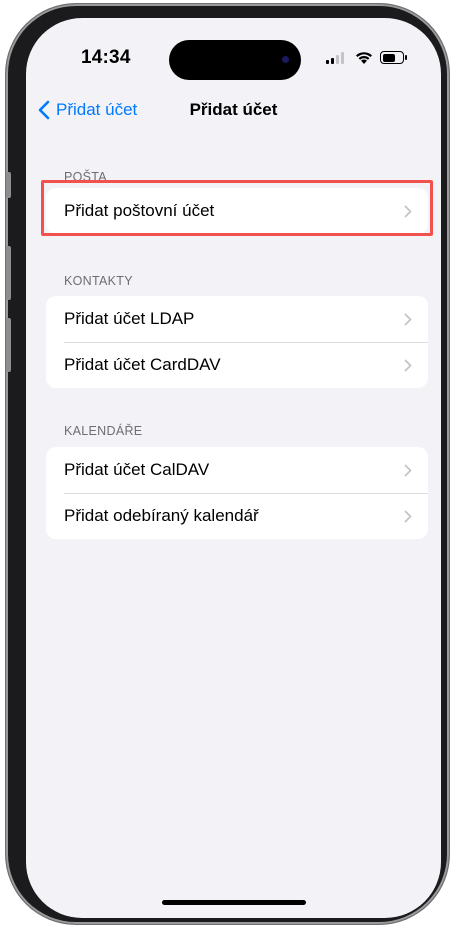  Describe the element at coordinates (8, 273) in the screenshot. I see `volume-up-button` at that location.